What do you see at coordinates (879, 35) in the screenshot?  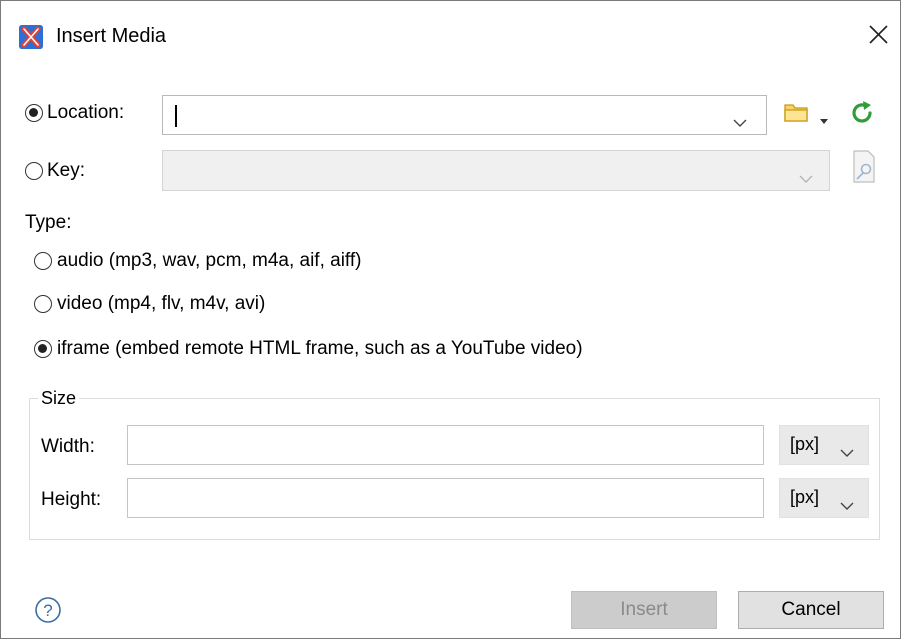 I see `close-icon` at bounding box center [879, 35].